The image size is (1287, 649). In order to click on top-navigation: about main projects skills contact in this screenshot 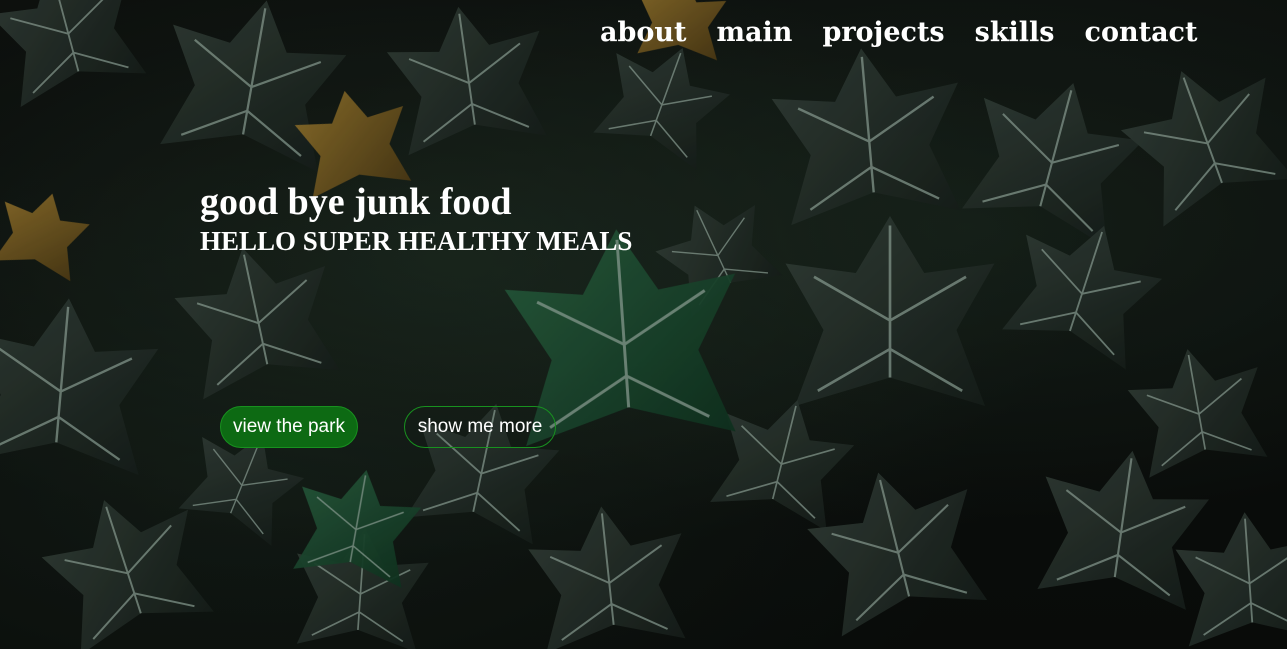, I will do `click(898, 32)`.